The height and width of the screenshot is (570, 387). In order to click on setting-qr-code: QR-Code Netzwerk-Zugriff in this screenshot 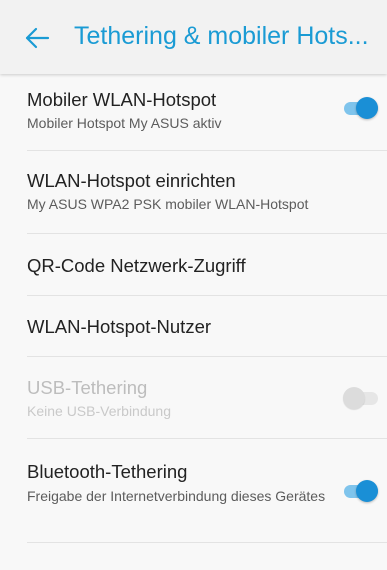, I will do `click(193, 264)`.